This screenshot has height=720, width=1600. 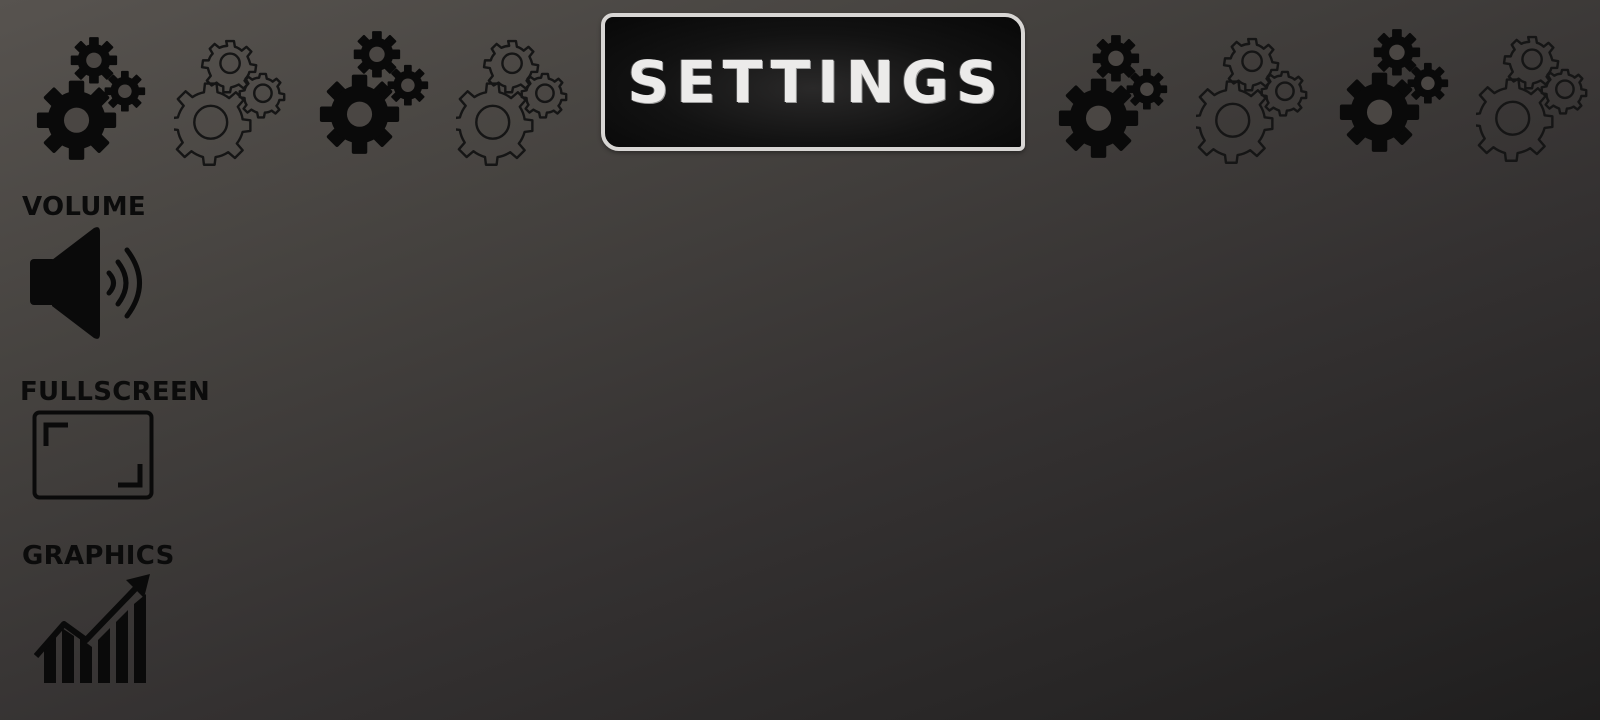 What do you see at coordinates (84, 207) in the screenshot?
I see `volume-label: VOLUME` at bounding box center [84, 207].